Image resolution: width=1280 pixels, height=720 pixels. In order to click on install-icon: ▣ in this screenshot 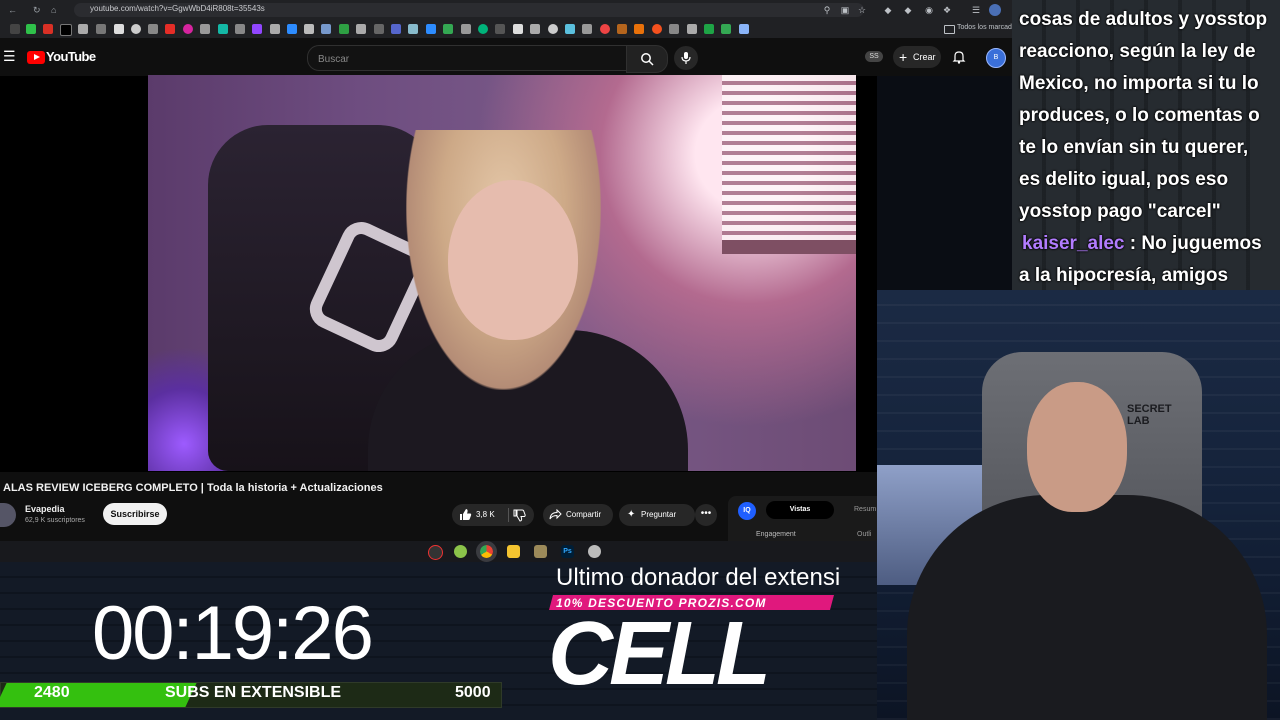, I will do `click(845, 10)`.